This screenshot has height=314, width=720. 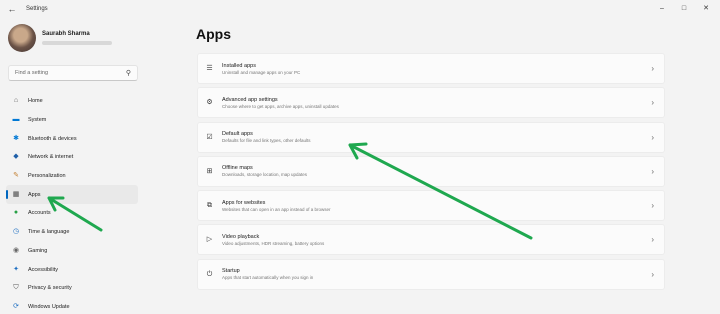 What do you see at coordinates (213, 34) in the screenshot?
I see `page-title: Apps` at bounding box center [213, 34].